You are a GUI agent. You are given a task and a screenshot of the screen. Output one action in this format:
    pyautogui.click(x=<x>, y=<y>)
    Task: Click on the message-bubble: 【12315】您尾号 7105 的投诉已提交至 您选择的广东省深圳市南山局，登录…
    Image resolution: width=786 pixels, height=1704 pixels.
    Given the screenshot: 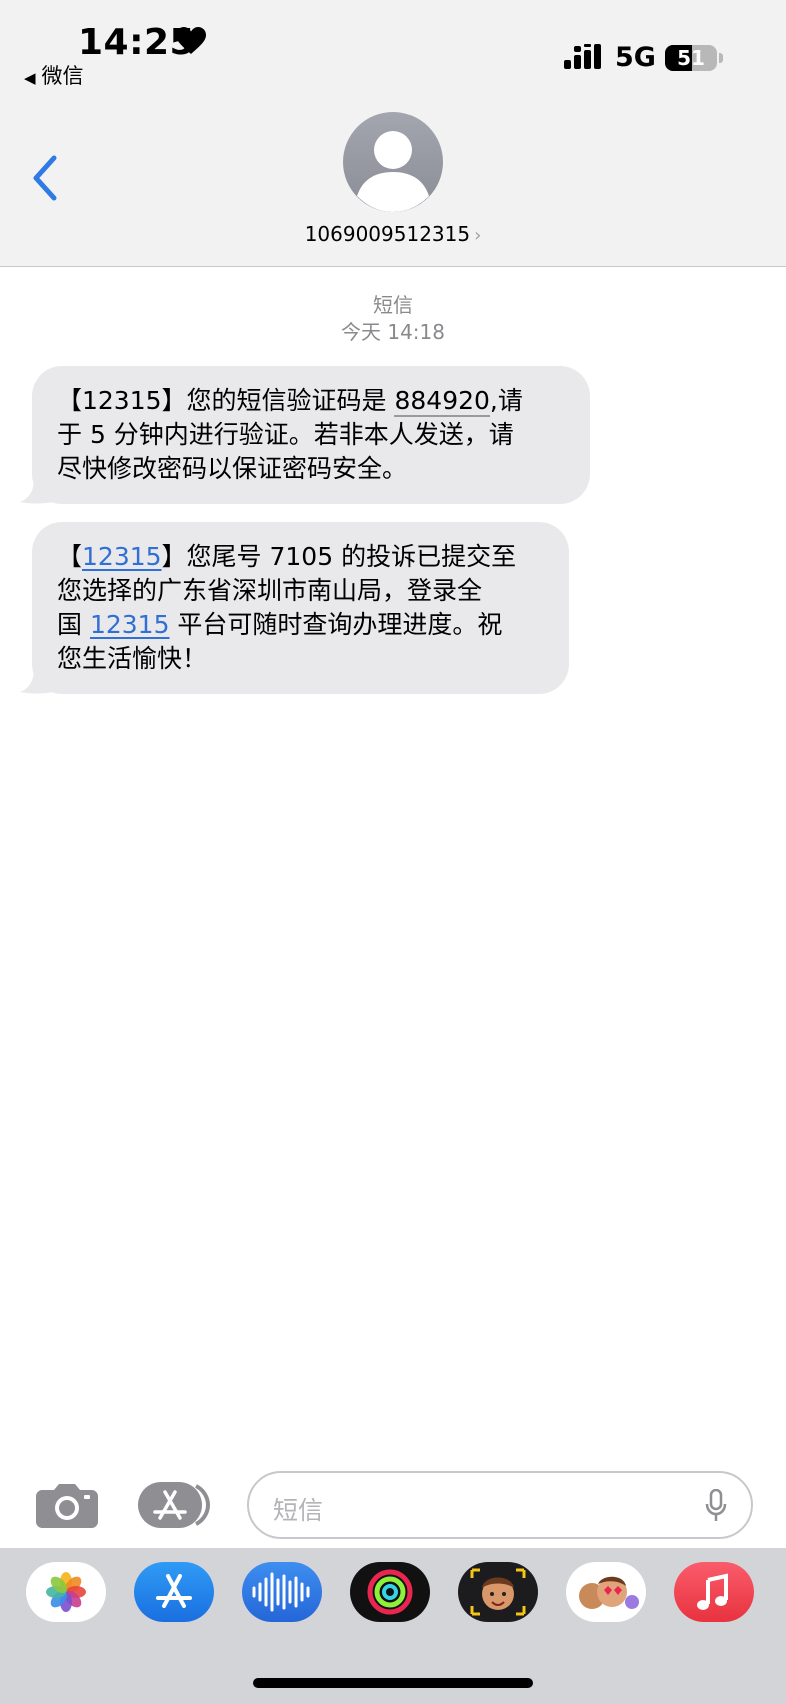 What is the action you would take?
    pyautogui.click(x=294, y=608)
    